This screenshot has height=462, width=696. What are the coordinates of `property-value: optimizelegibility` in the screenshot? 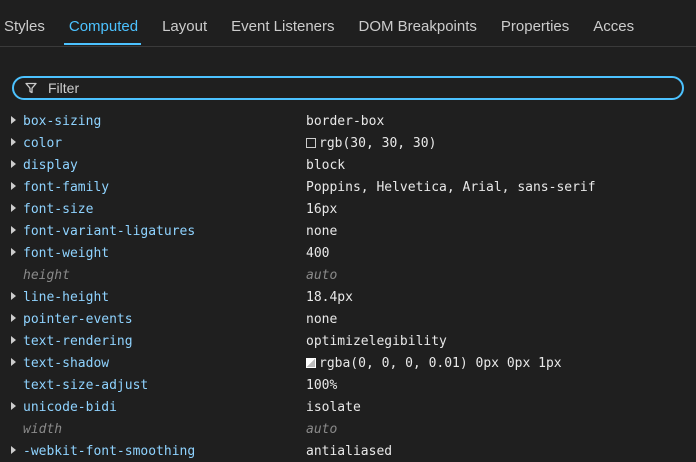 It's located at (376, 341).